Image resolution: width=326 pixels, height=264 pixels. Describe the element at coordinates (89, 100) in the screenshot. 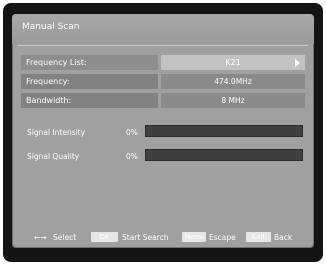

I see `bandwidth-label: Bandwidth:` at that location.